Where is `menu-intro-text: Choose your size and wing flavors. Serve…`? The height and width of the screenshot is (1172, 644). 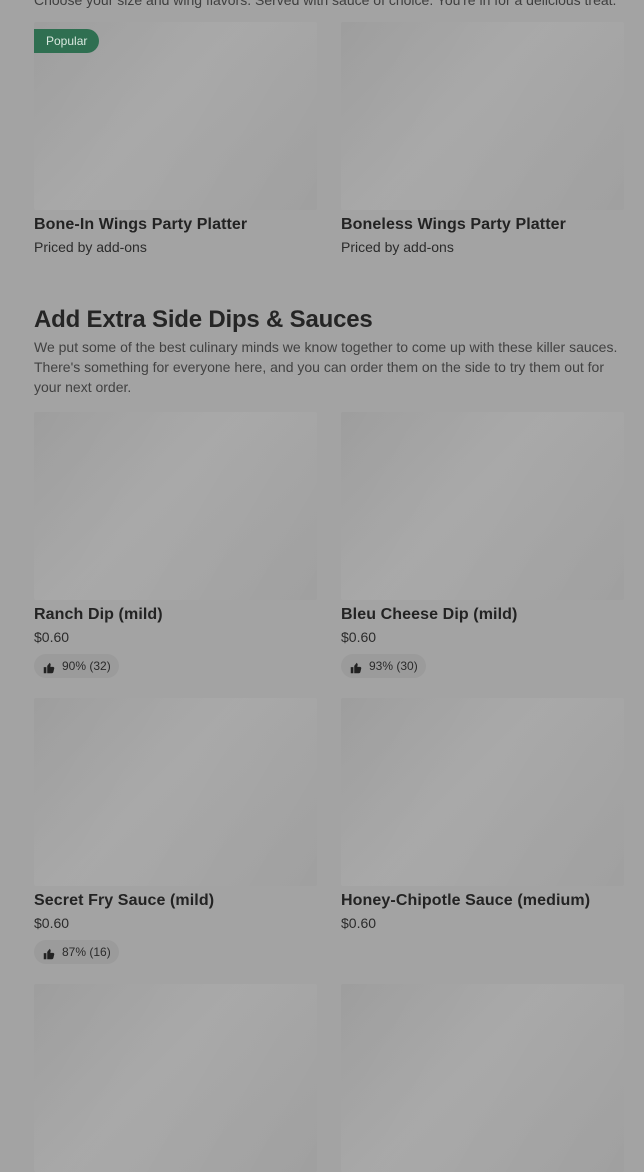
menu-intro-text: Choose your size and wing flavors. Serve… is located at coordinates (325, 4).